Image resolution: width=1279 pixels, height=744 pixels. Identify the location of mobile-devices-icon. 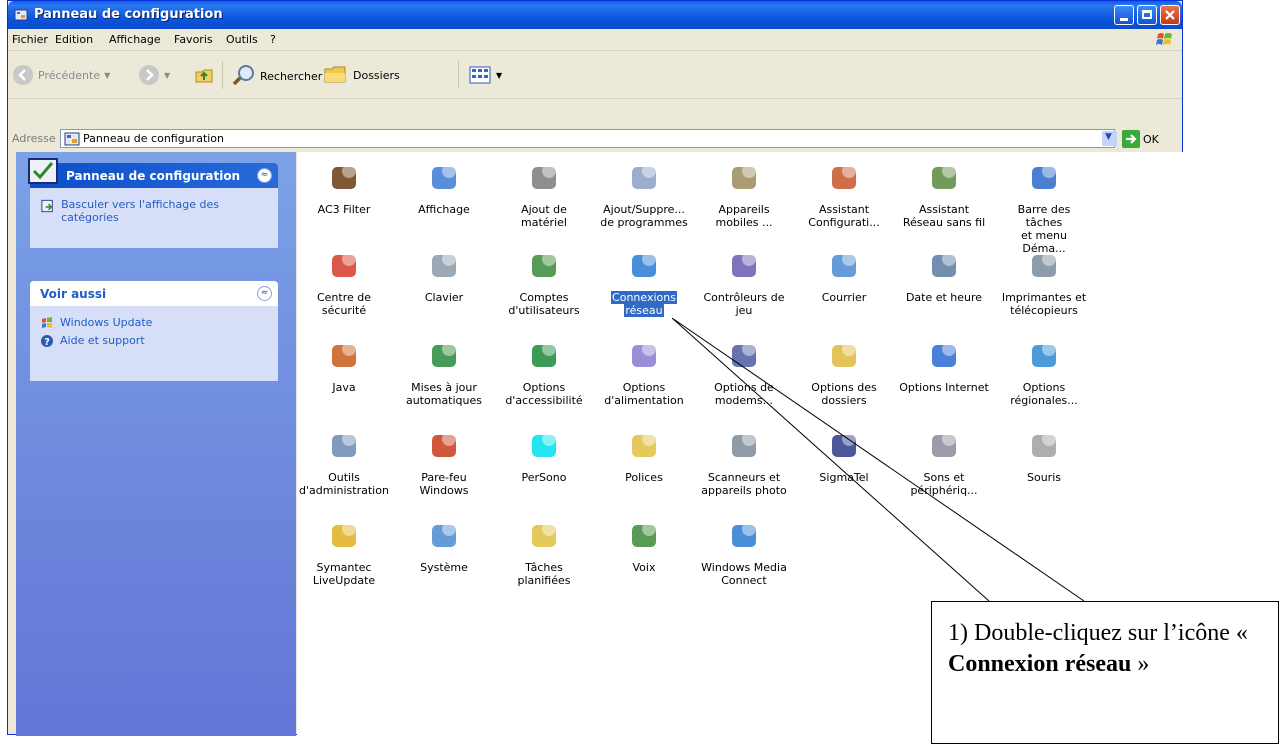
(744, 176).